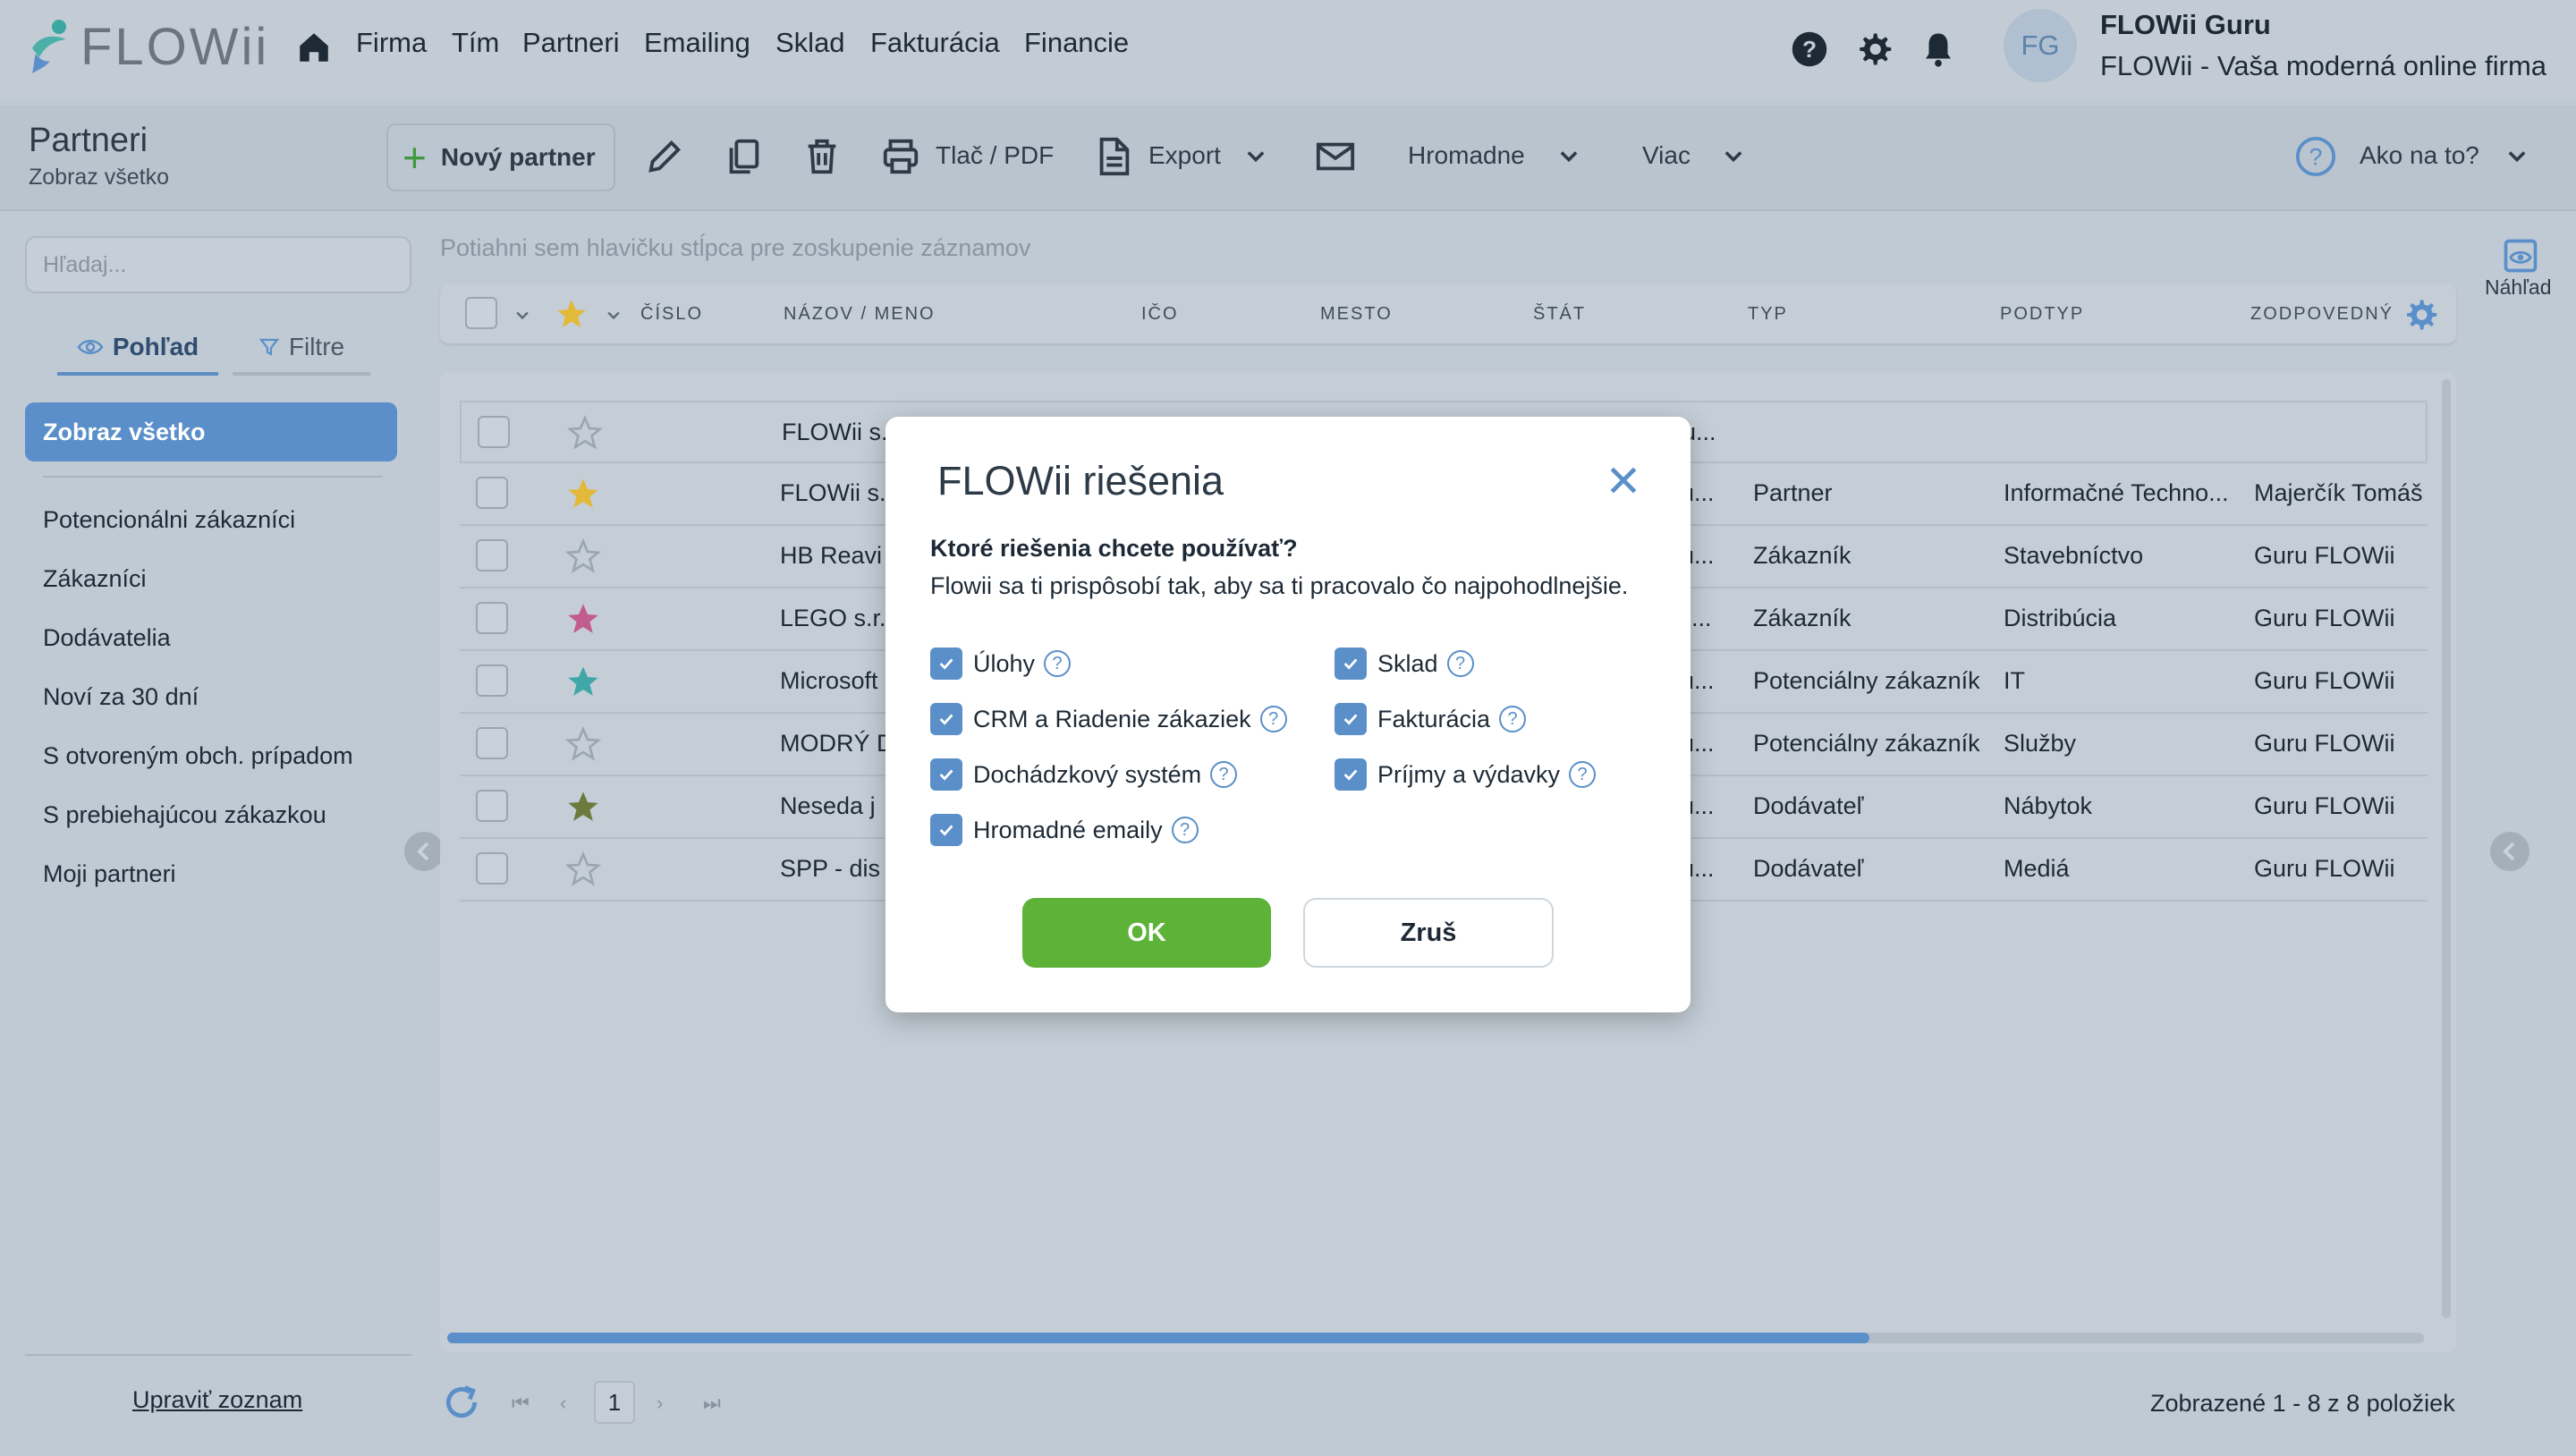  What do you see at coordinates (314, 47) in the screenshot?
I see `home-icon` at bounding box center [314, 47].